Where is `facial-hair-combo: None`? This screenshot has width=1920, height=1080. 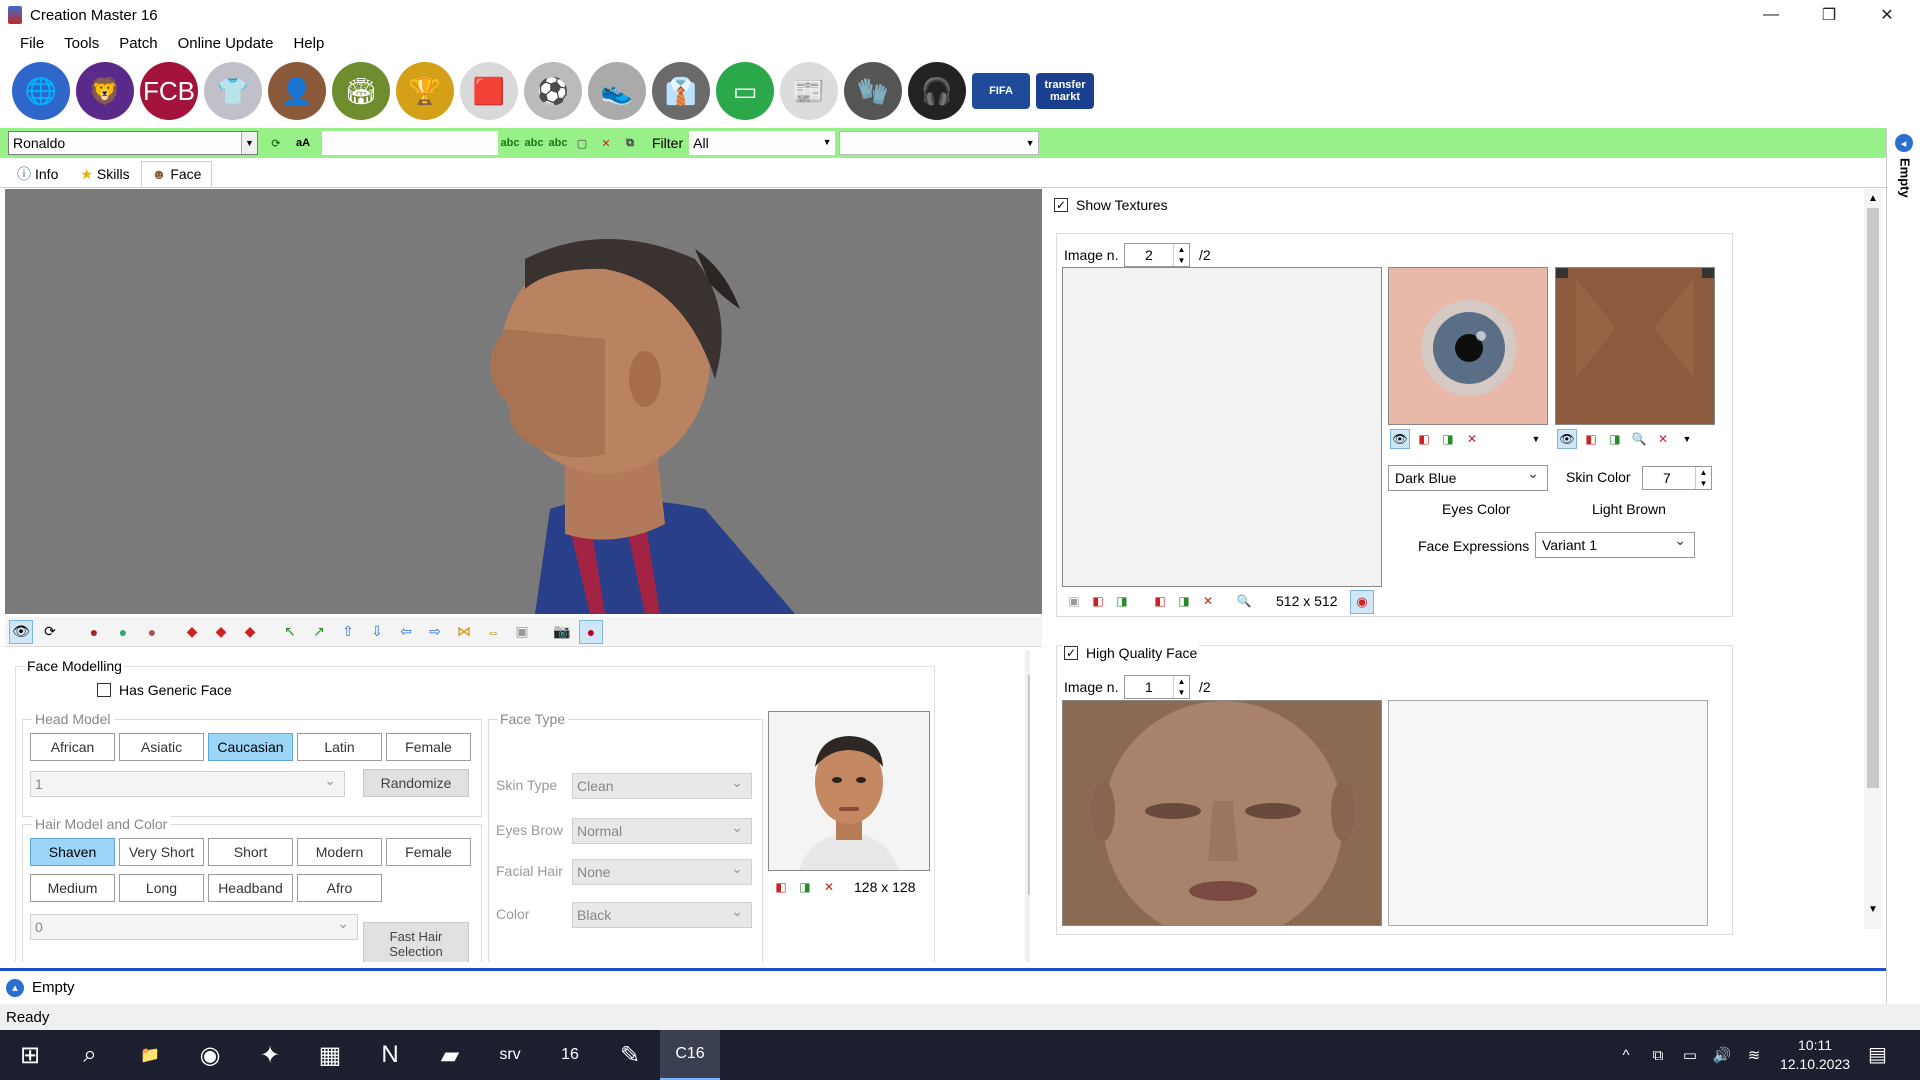
facial-hair-combo: None is located at coordinates (662, 872).